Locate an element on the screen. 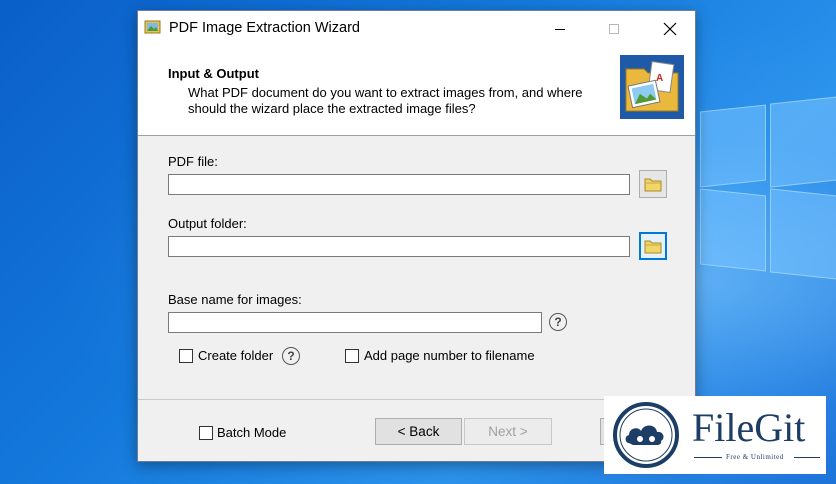 The height and width of the screenshot is (484, 836). window-title: PDF Image Extraction Wizard is located at coordinates (264, 28).